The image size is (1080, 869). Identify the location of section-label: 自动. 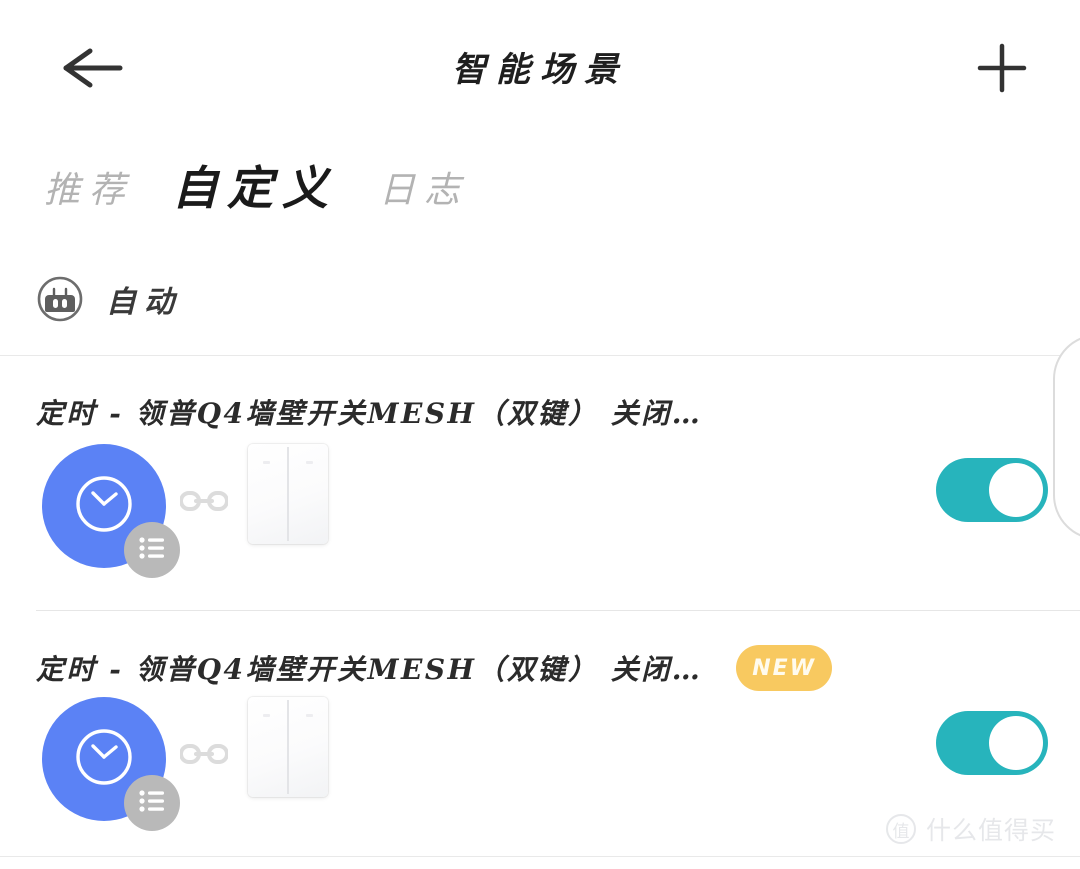
(144, 302).